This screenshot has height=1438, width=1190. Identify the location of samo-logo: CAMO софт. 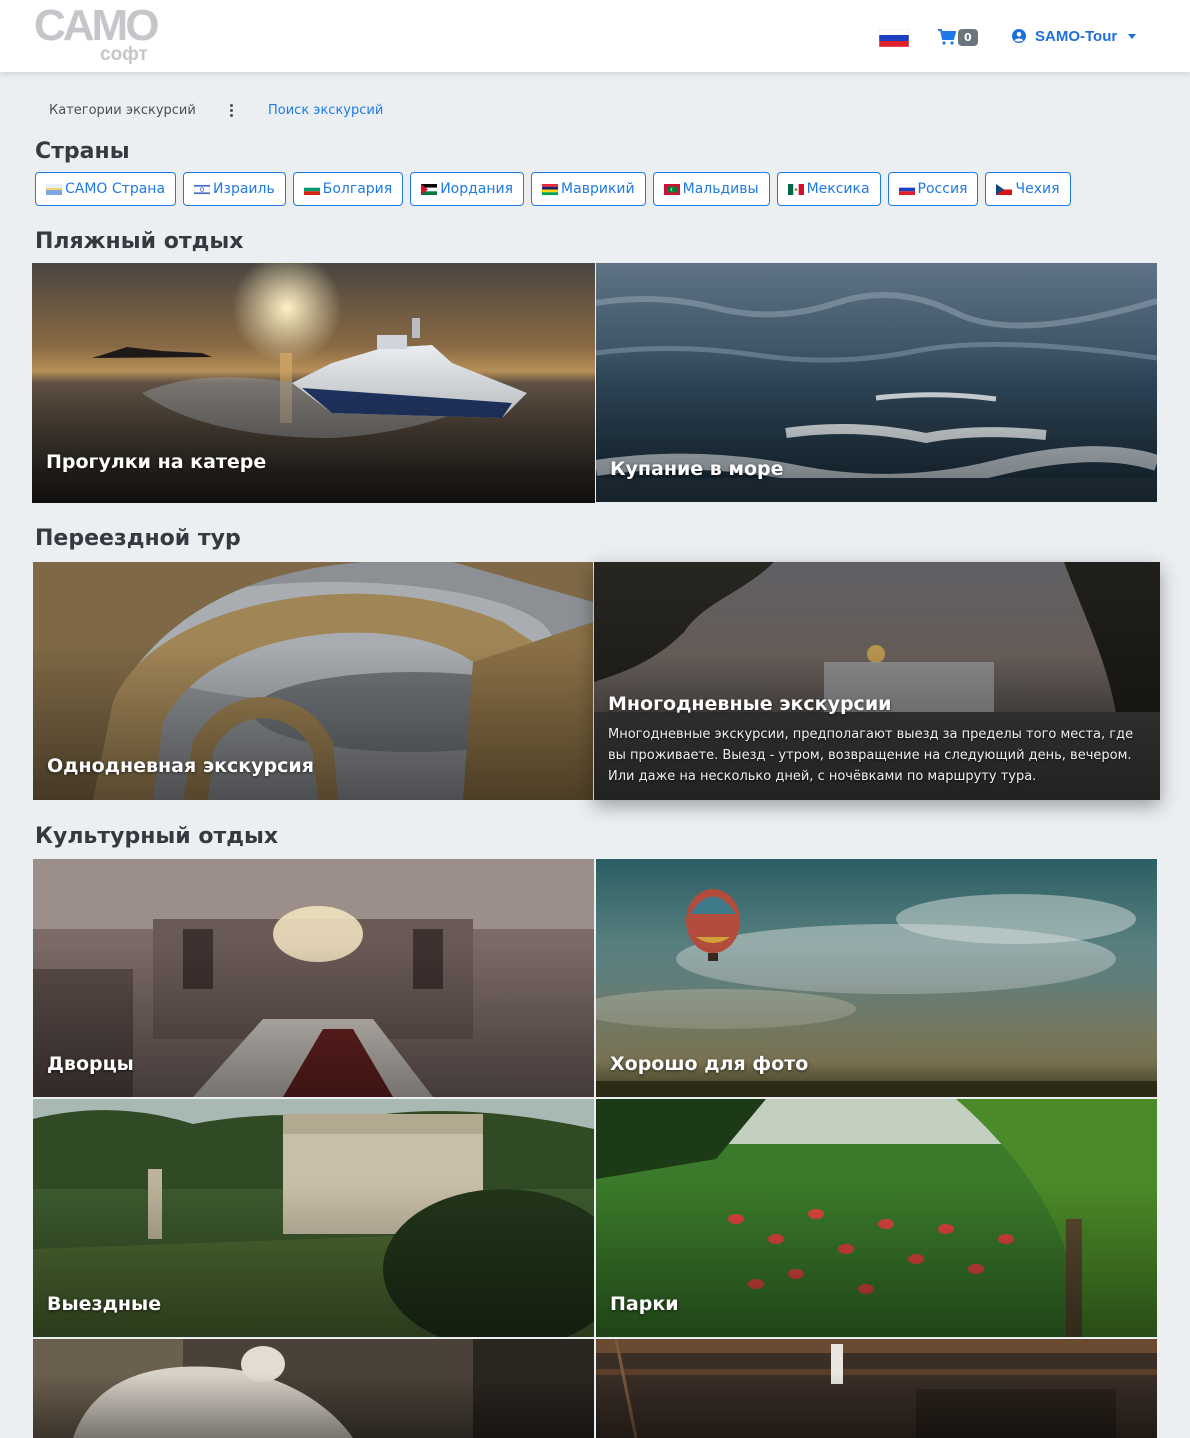
(99, 36).